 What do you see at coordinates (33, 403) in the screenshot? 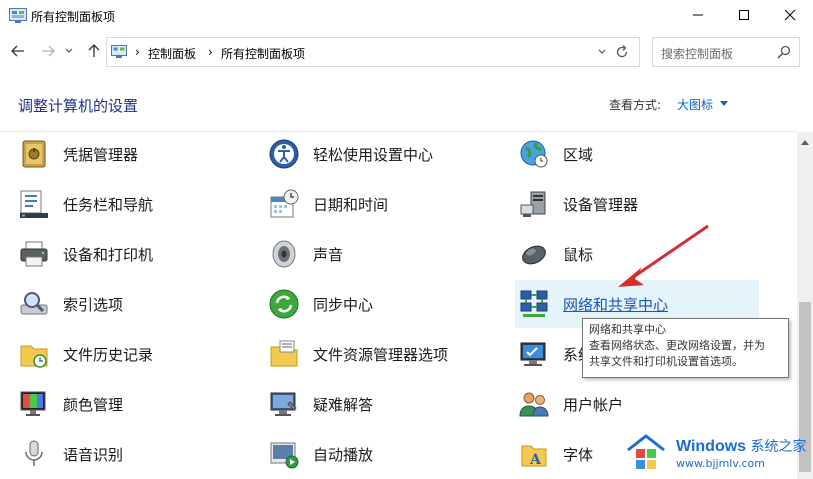
I see `color-management-icon` at bounding box center [33, 403].